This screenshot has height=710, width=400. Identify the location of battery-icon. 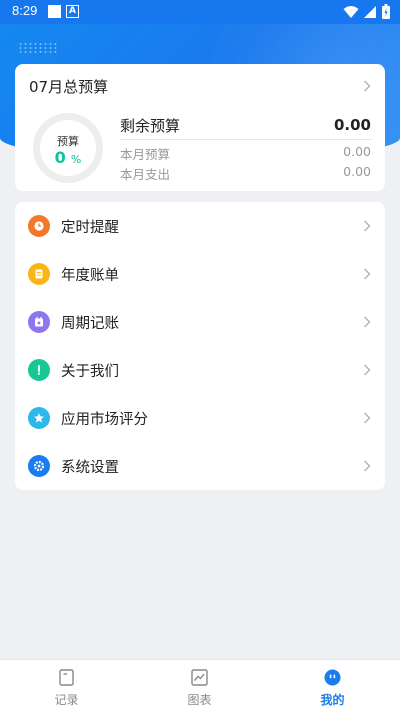
(386, 11).